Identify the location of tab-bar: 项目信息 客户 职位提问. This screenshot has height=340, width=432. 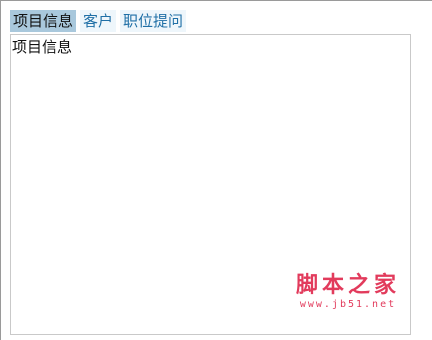
(98, 21).